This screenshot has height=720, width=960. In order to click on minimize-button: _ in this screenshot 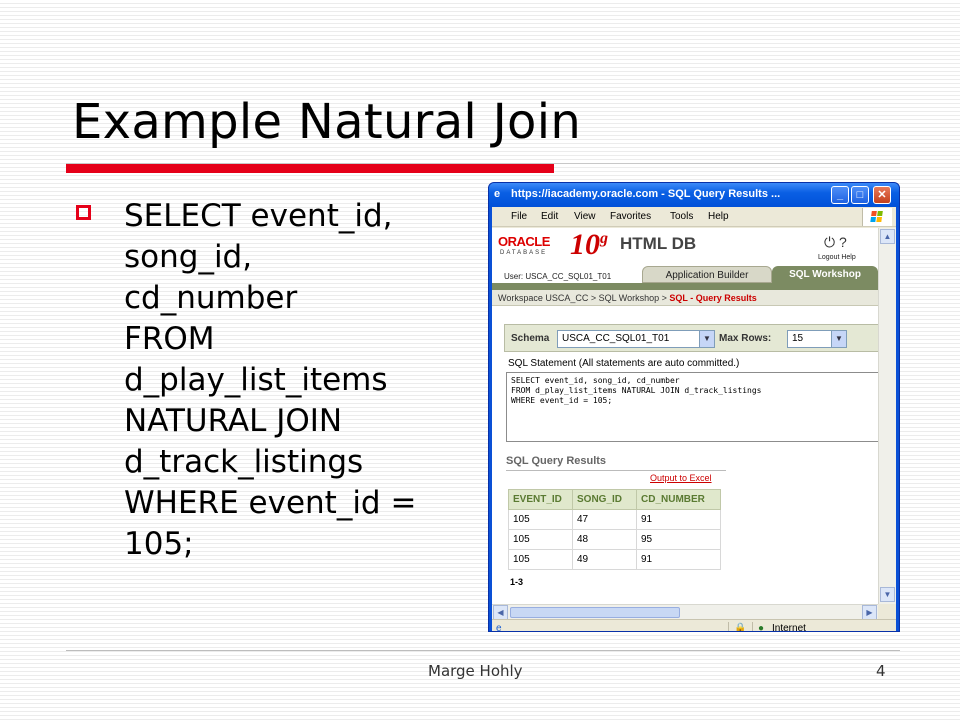, I will do `click(840, 195)`.